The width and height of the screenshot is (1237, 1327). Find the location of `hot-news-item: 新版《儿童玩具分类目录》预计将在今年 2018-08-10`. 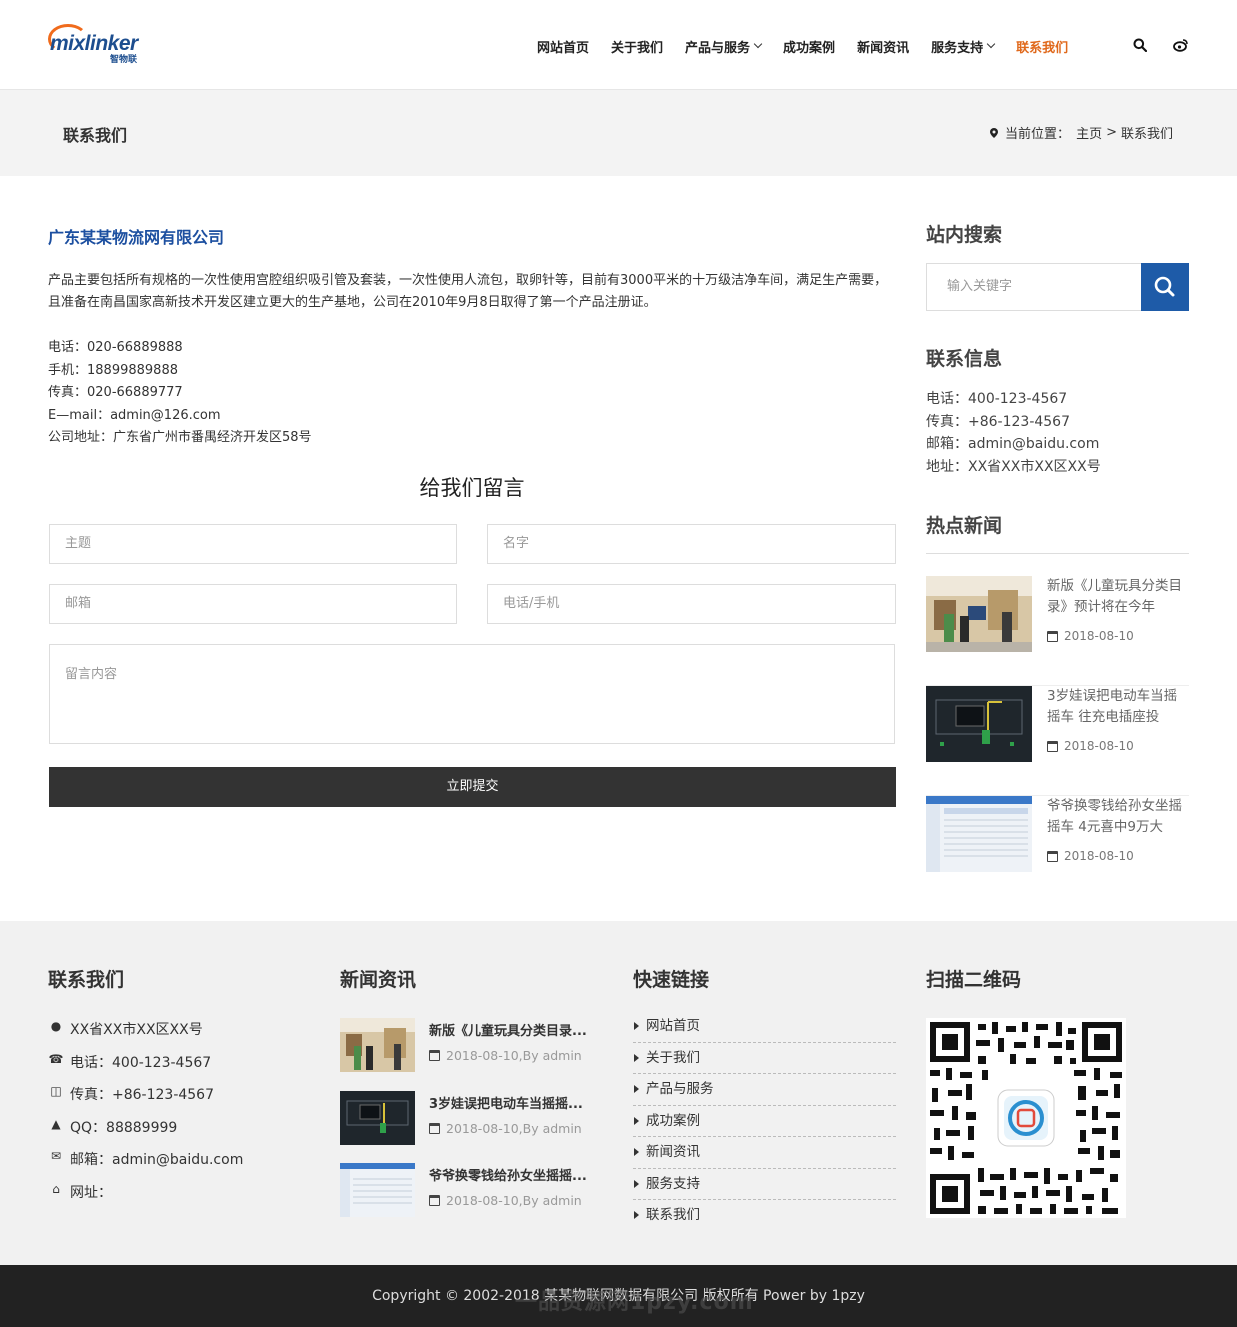

hot-news-item: 新版《儿童玩具分类目录》预计将在今年 2018-08-10 is located at coordinates (1057, 631).